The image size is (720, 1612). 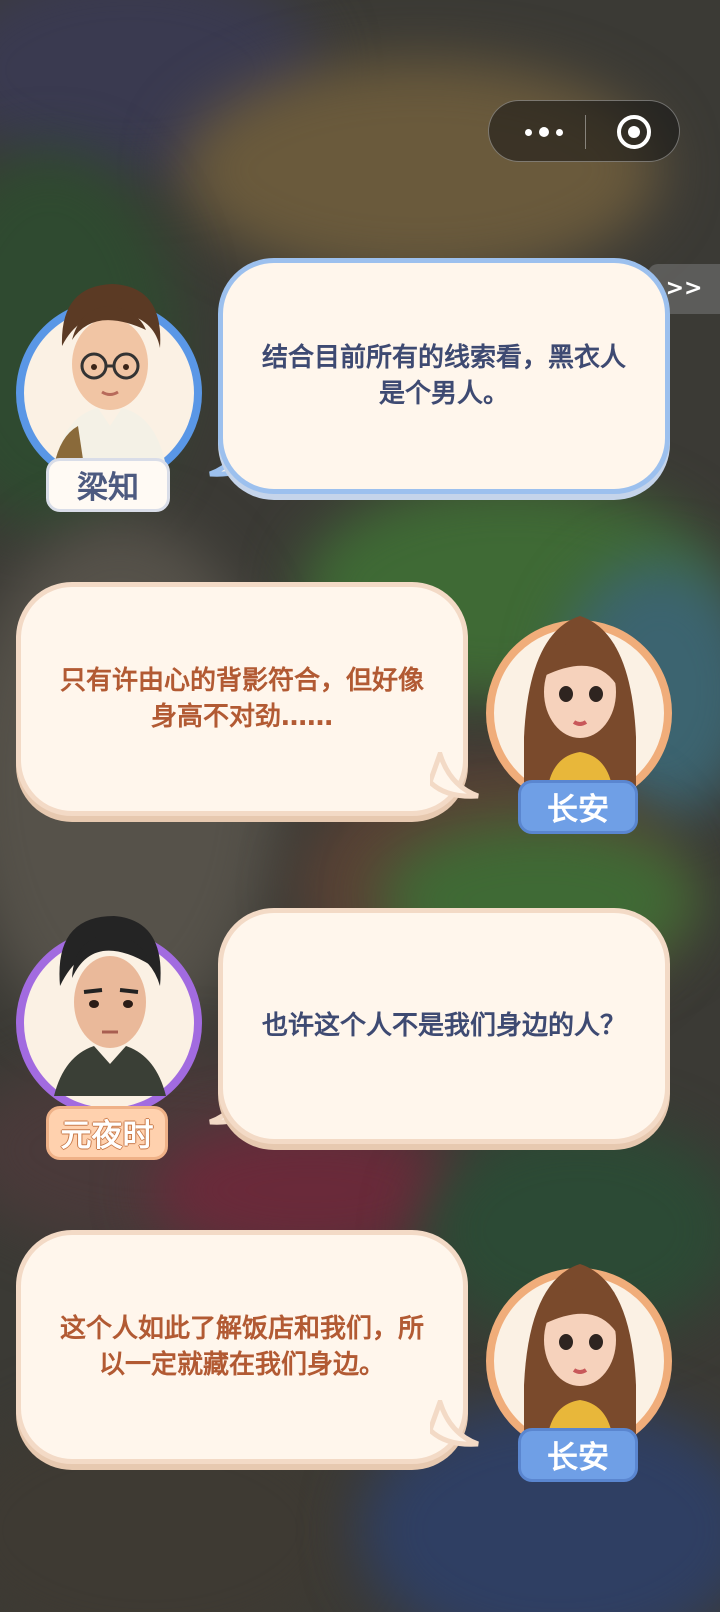 I want to click on avatar-yuanyeshi, so click(x=109, y=1016).